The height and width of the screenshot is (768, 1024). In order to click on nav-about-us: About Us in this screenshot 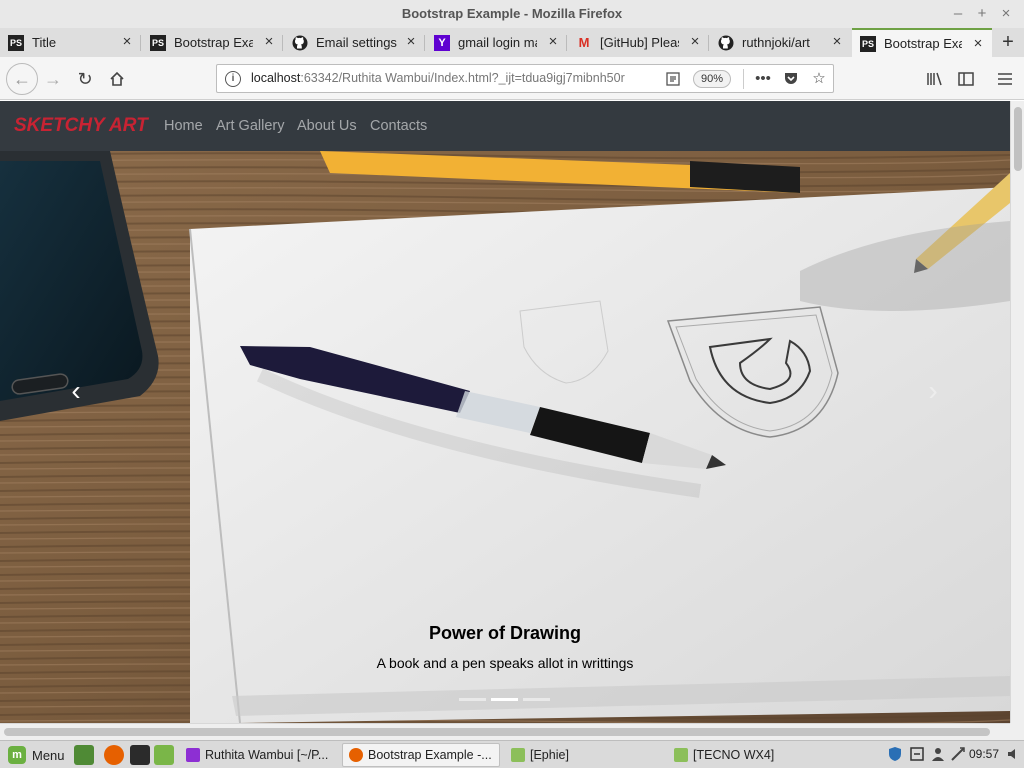, I will do `click(327, 126)`.